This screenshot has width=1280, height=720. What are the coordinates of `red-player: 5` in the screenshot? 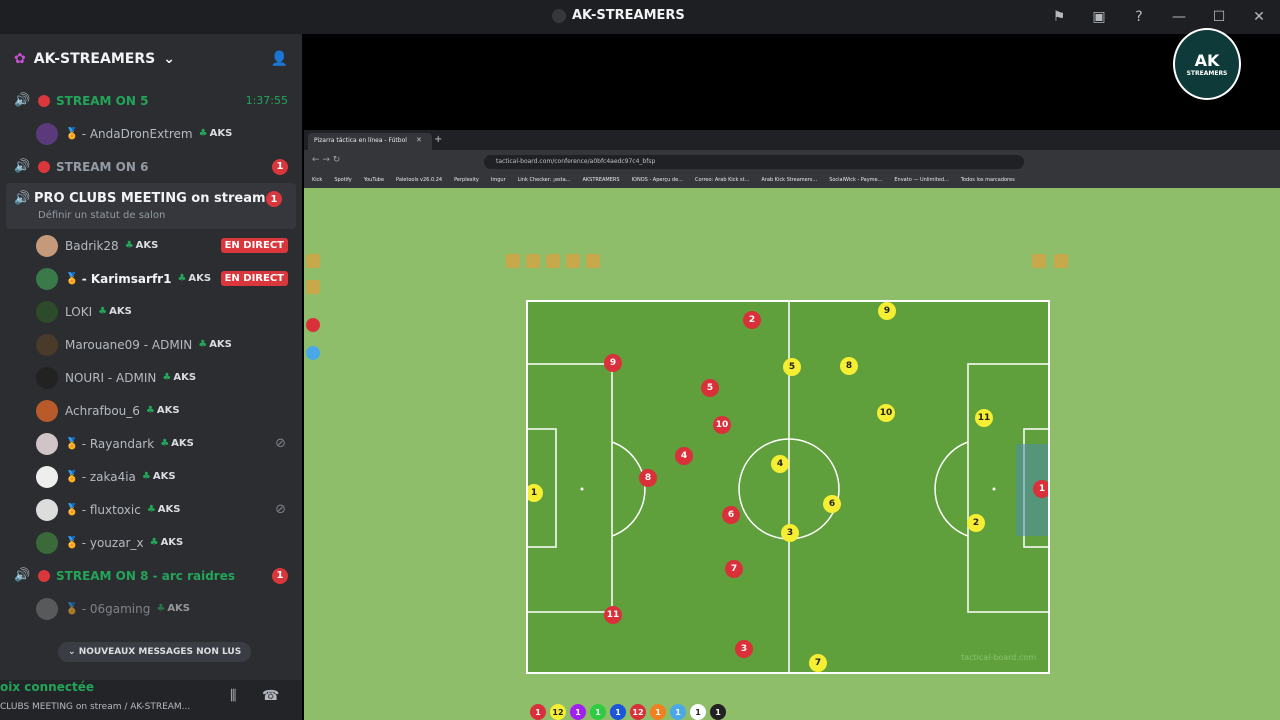 It's located at (710, 388).